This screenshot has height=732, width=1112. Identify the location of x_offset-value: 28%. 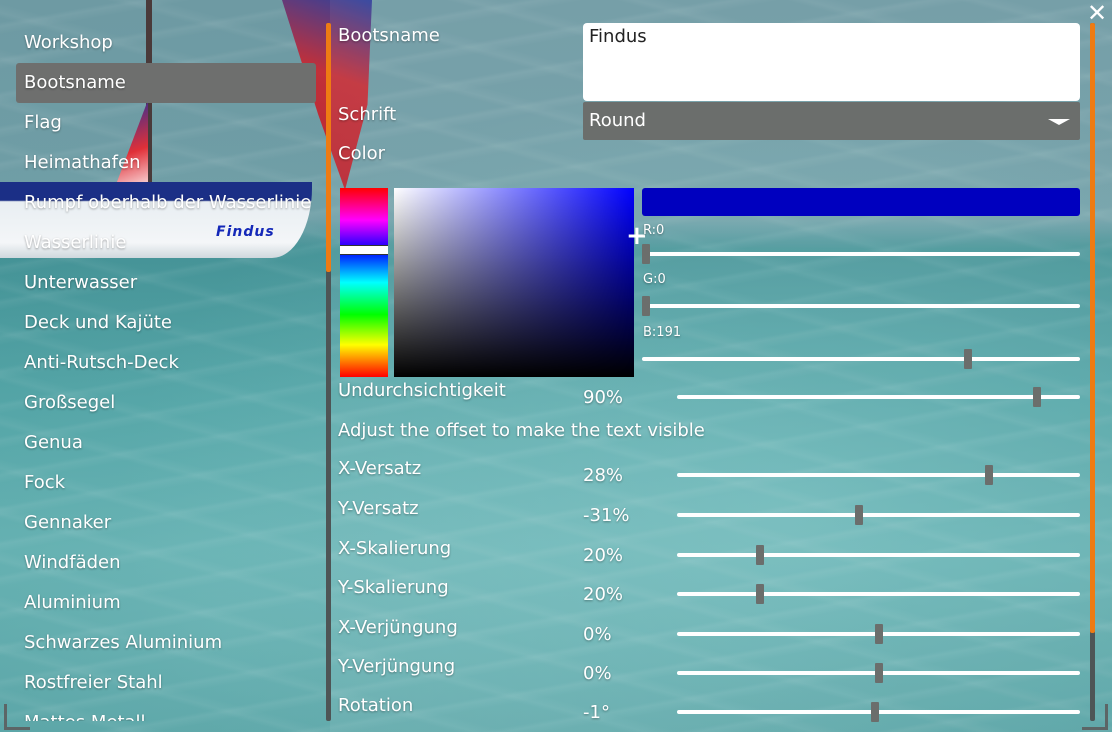
(603, 475).